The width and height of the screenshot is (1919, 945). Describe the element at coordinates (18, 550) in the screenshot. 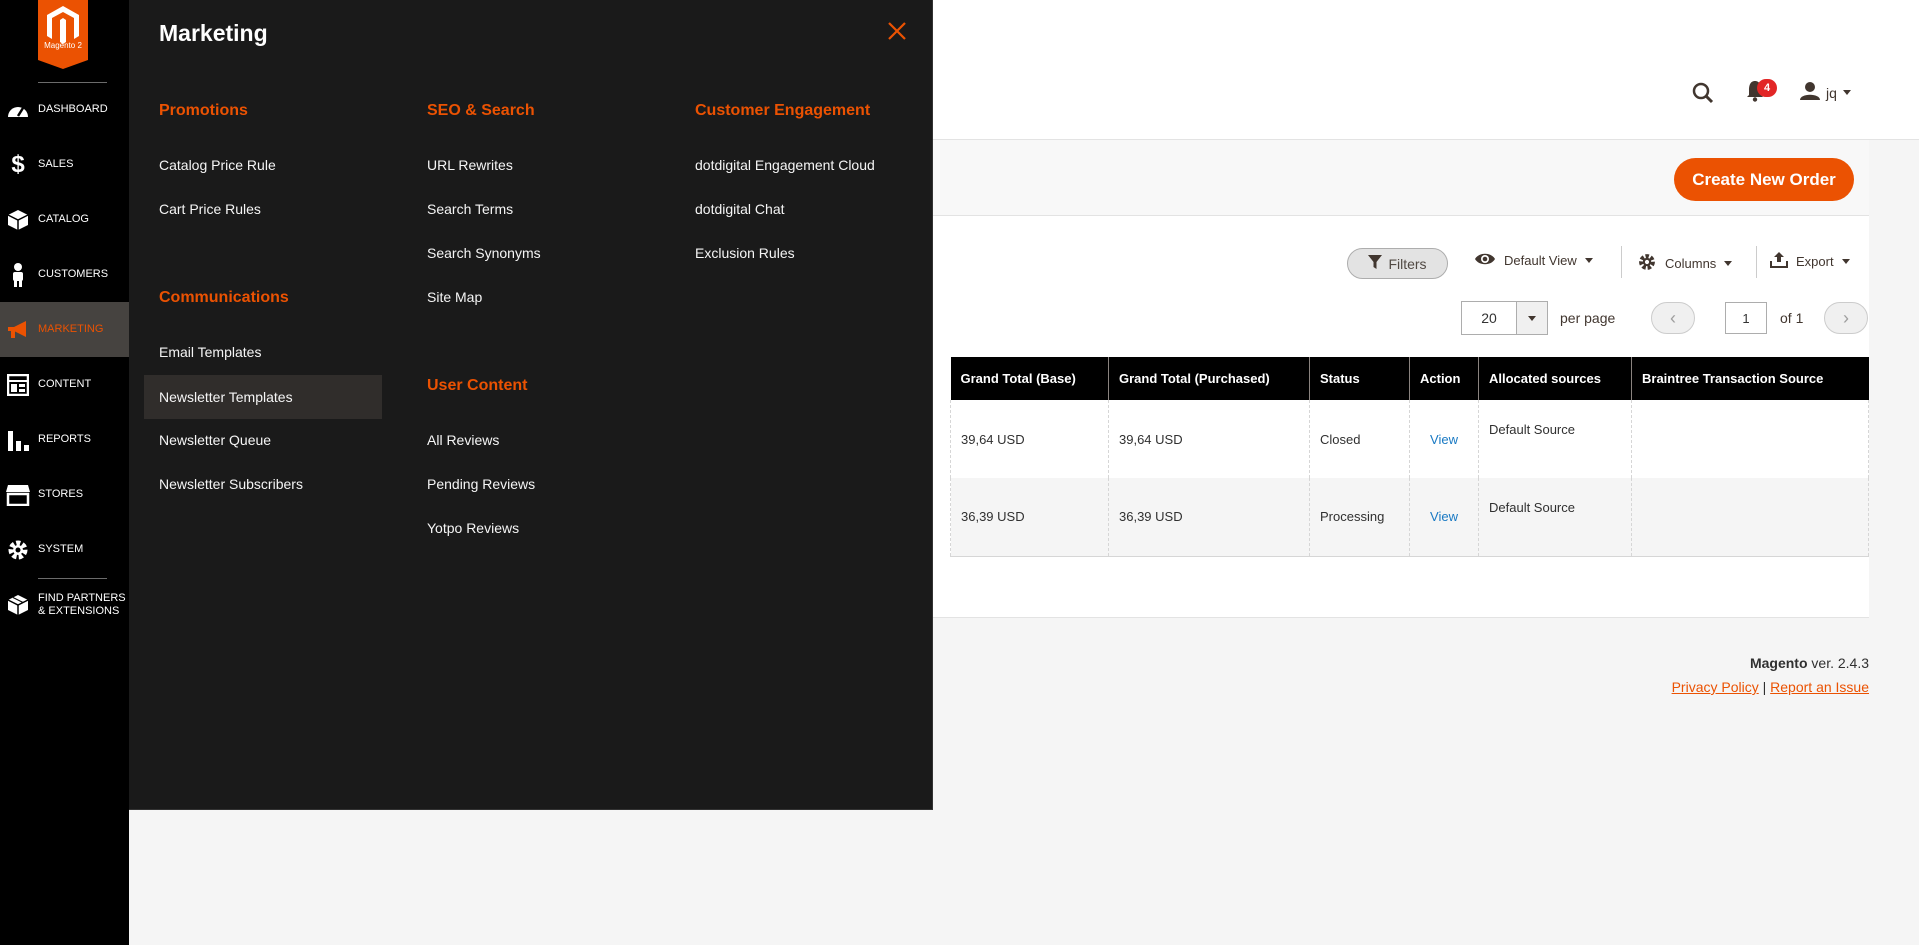

I see `gear-icon` at that location.